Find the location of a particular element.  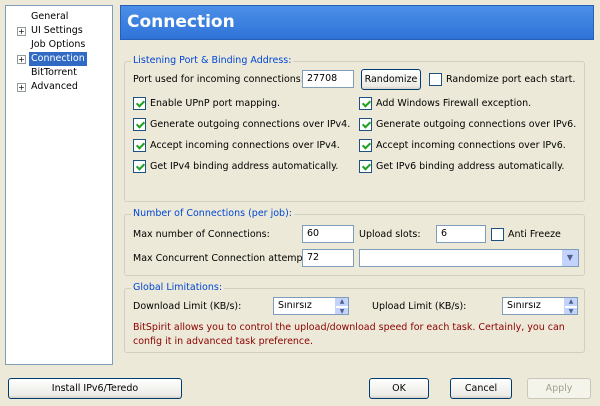

tree-item-job-options: Job Options is located at coordinates (56, 45).